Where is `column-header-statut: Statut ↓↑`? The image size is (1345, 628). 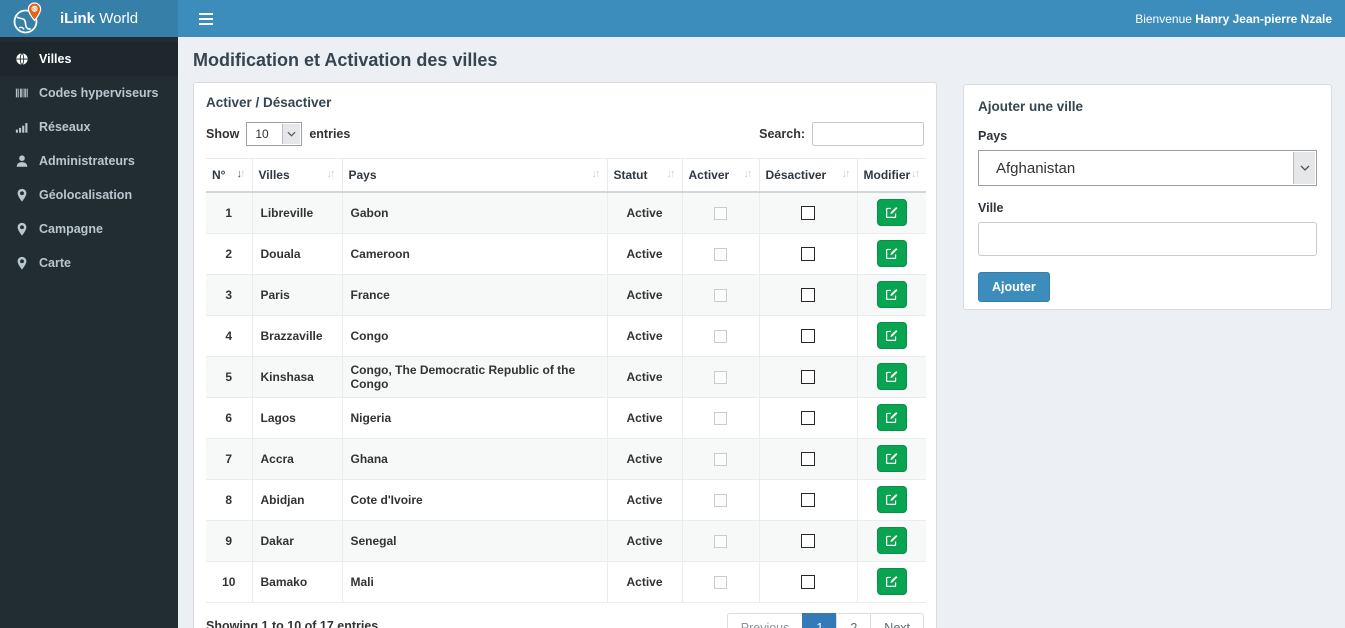
column-header-statut: Statut ↓↑ is located at coordinates (644, 175).